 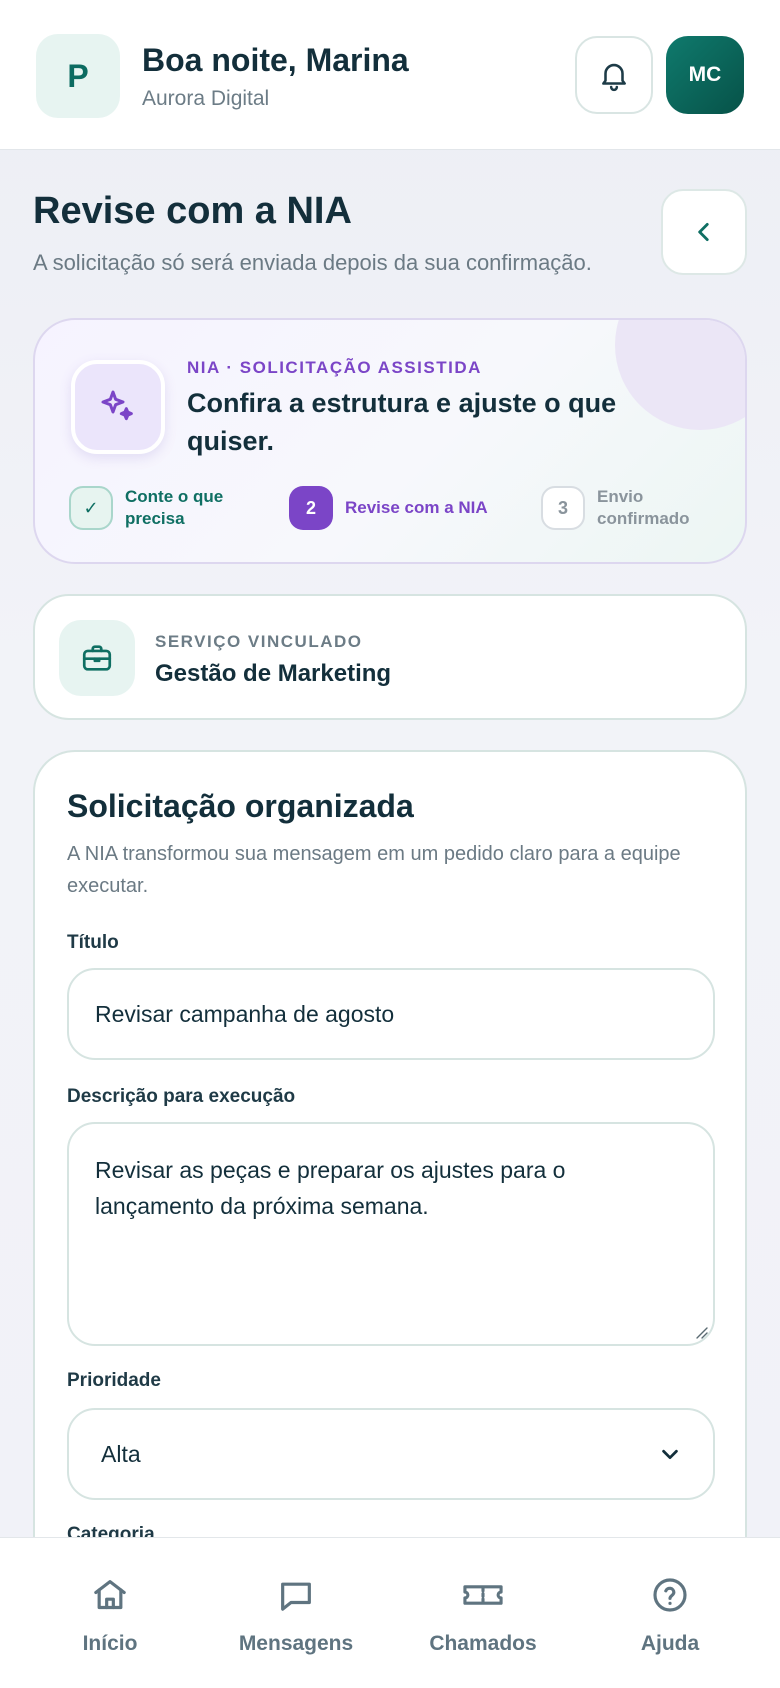 I want to click on priority-label: Prioridade, so click(x=114, y=1380).